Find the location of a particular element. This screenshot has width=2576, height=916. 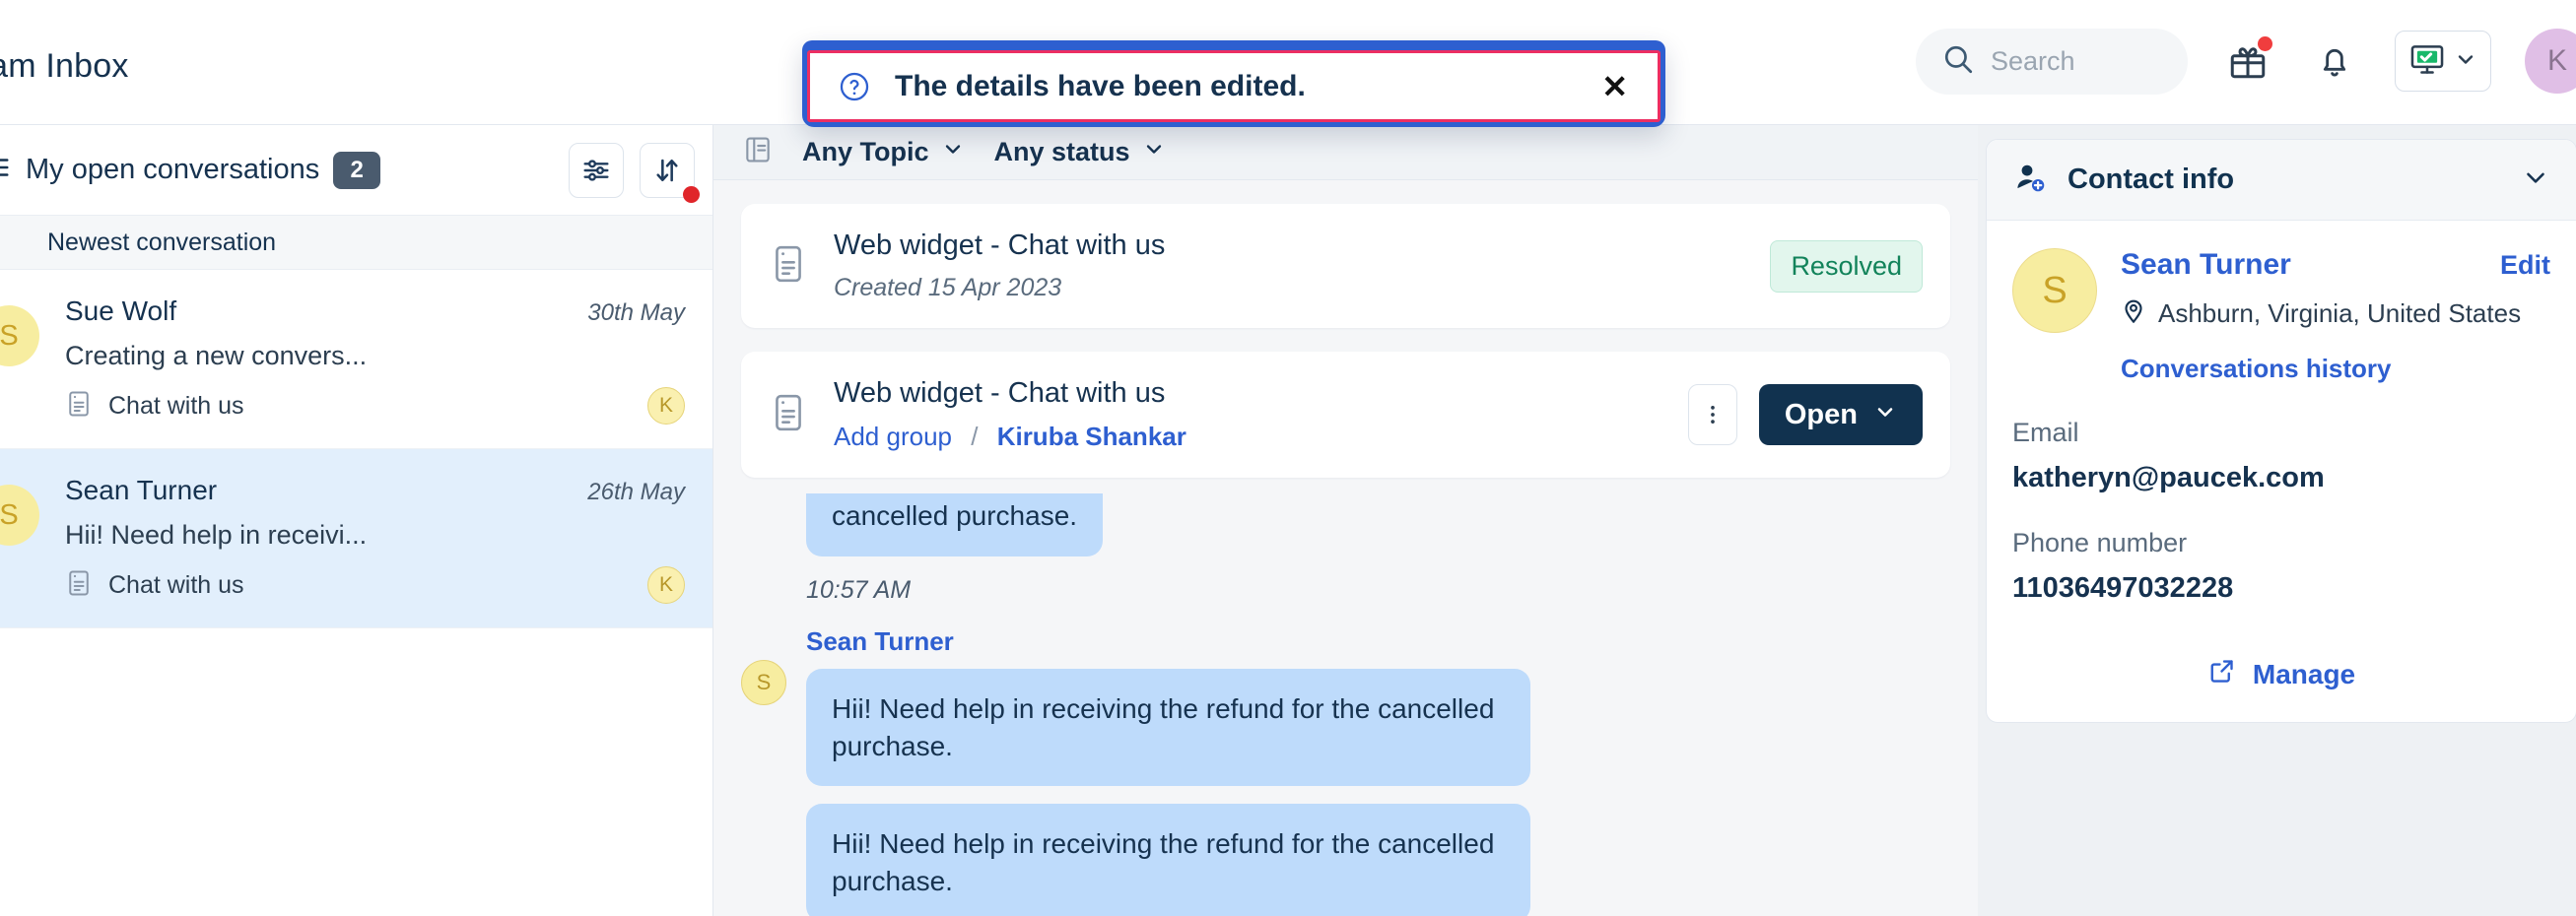

gift-icon is located at coordinates (2247, 61).